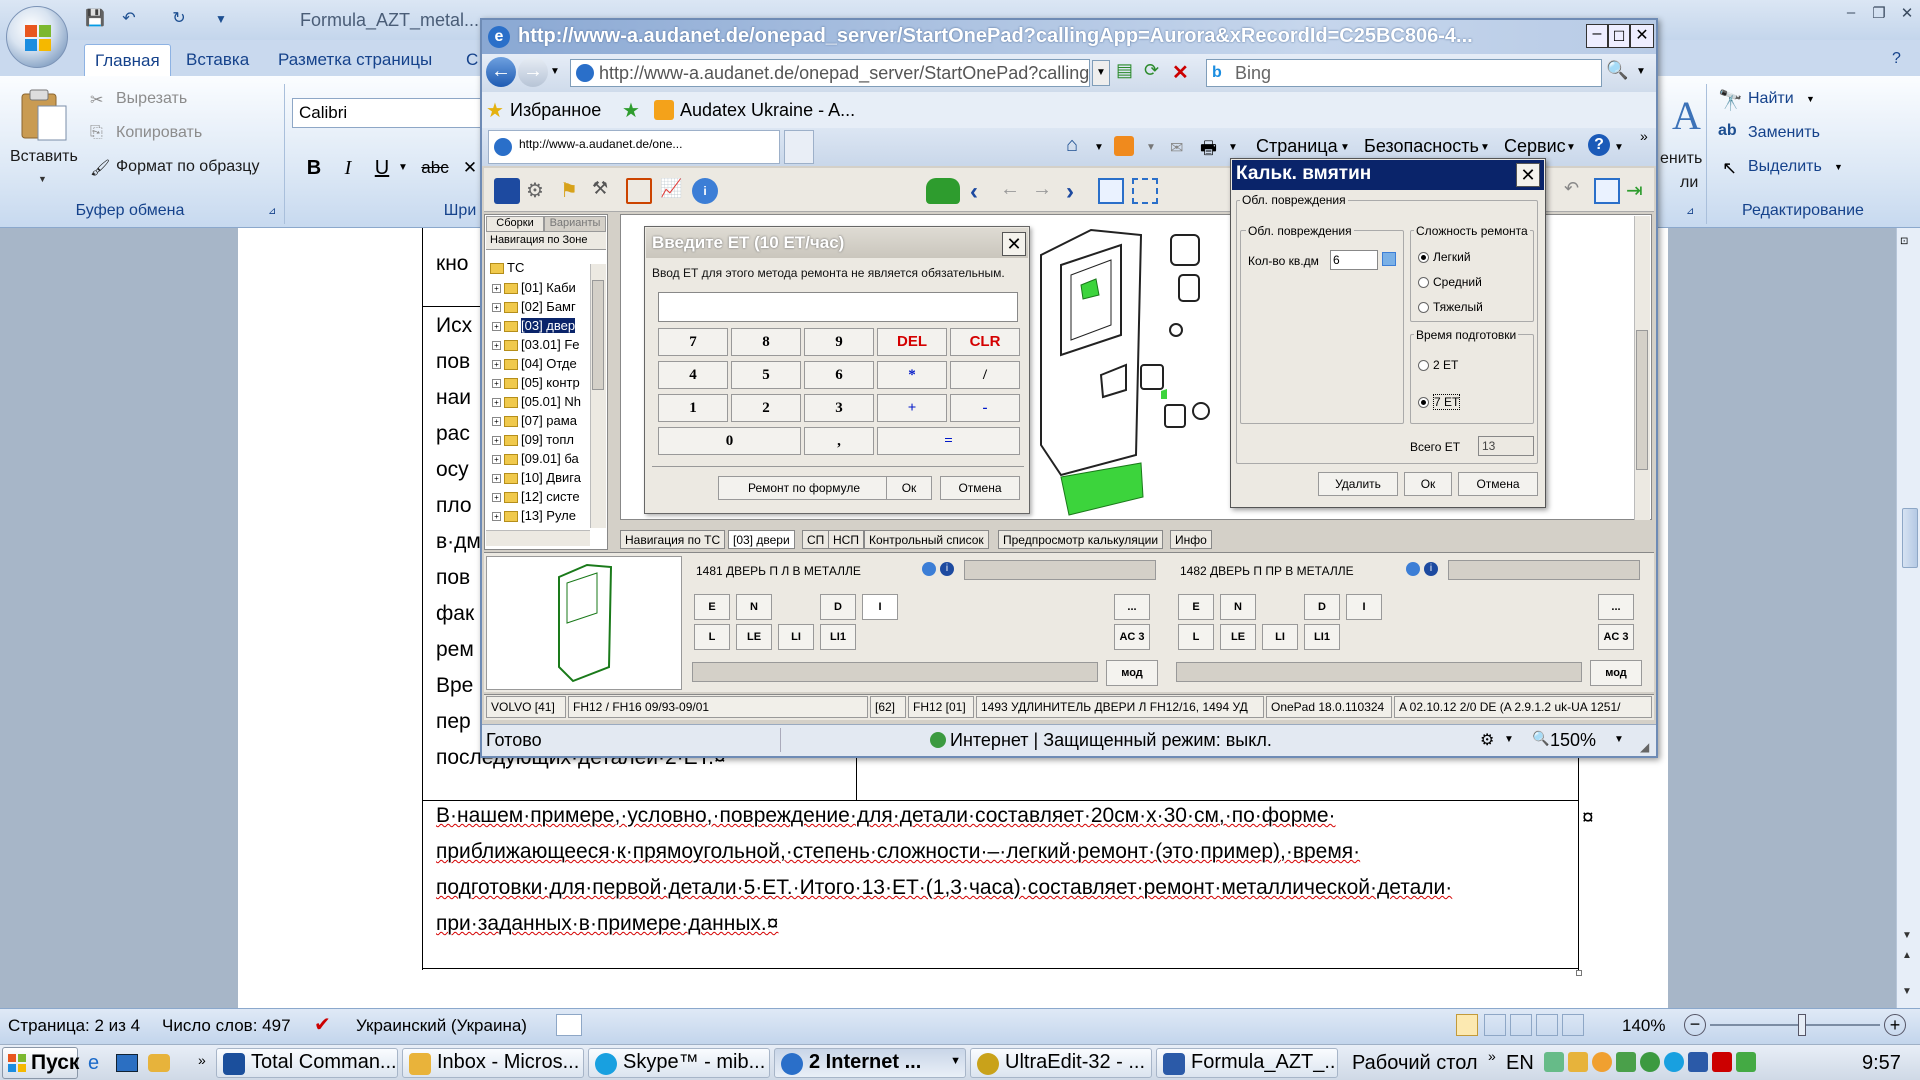 The image size is (1920, 1080). What do you see at coordinates (1785, 167) in the screenshot?
I see `select-button: Выделить` at bounding box center [1785, 167].